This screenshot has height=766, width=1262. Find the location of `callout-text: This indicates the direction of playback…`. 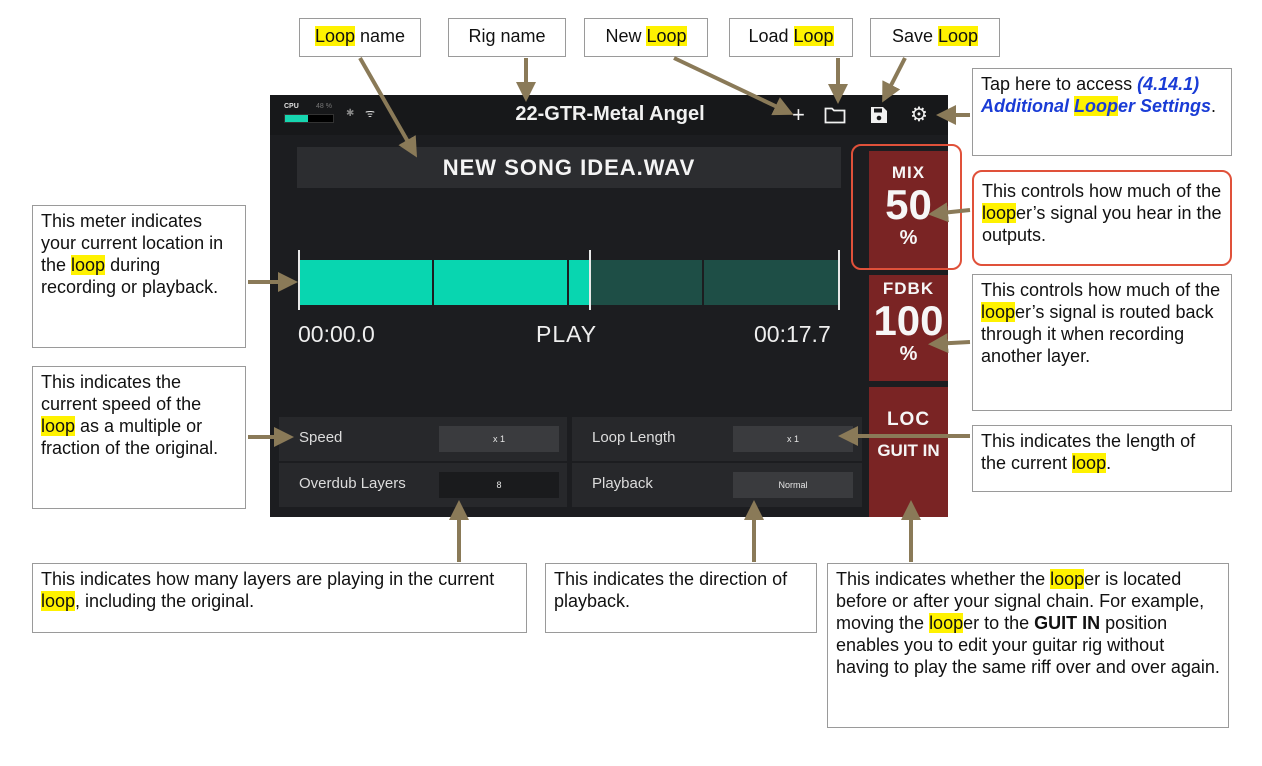

callout-text: This indicates the direction of playback… is located at coordinates (671, 590).